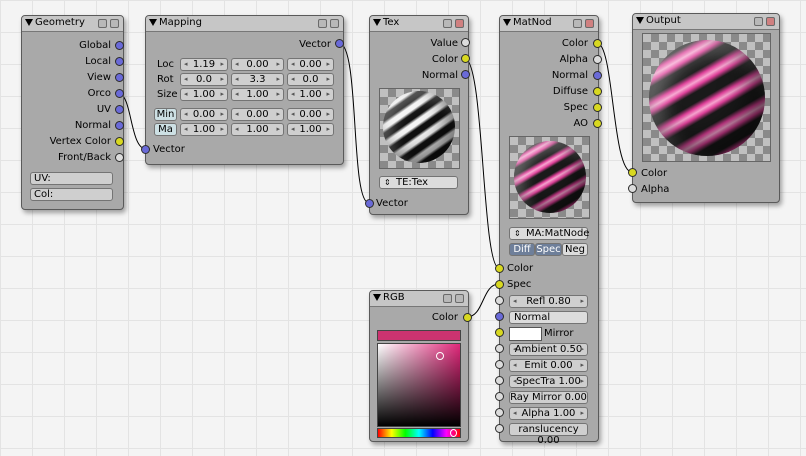 Image resolution: width=806 pixels, height=456 pixels. I want to click on geometry-header: Geometry, so click(72, 24).